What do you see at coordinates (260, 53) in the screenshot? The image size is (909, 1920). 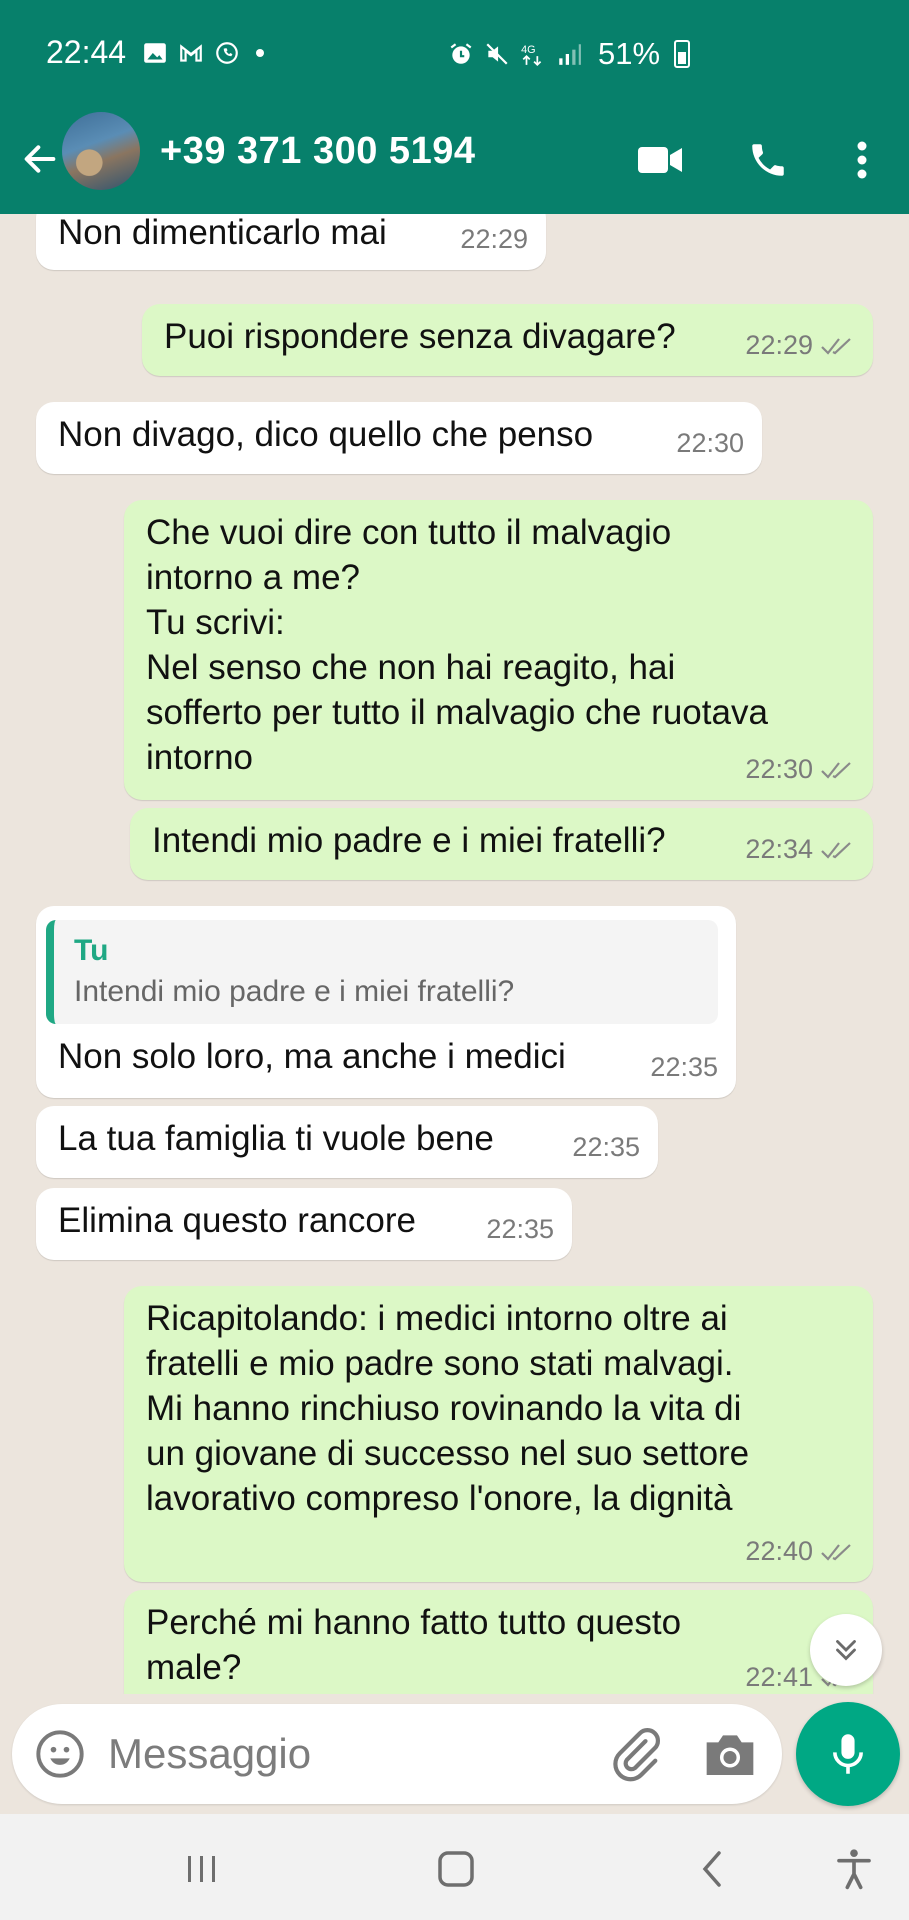 I see `dot-icon` at bounding box center [260, 53].